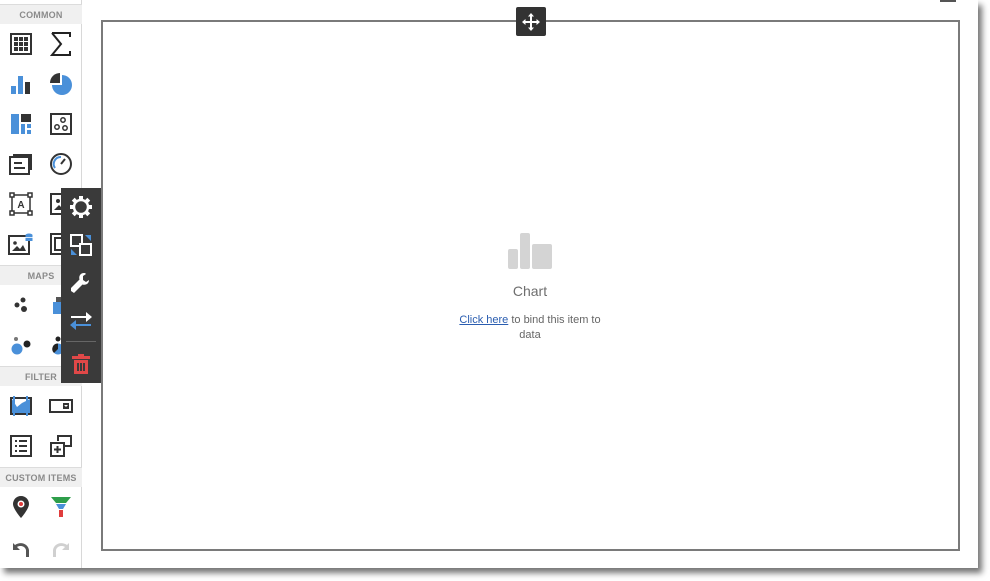 This screenshot has width=990, height=581. Describe the element at coordinates (554, 327) in the screenshot. I see `bind-data-text: to bind this item to data` at that location.